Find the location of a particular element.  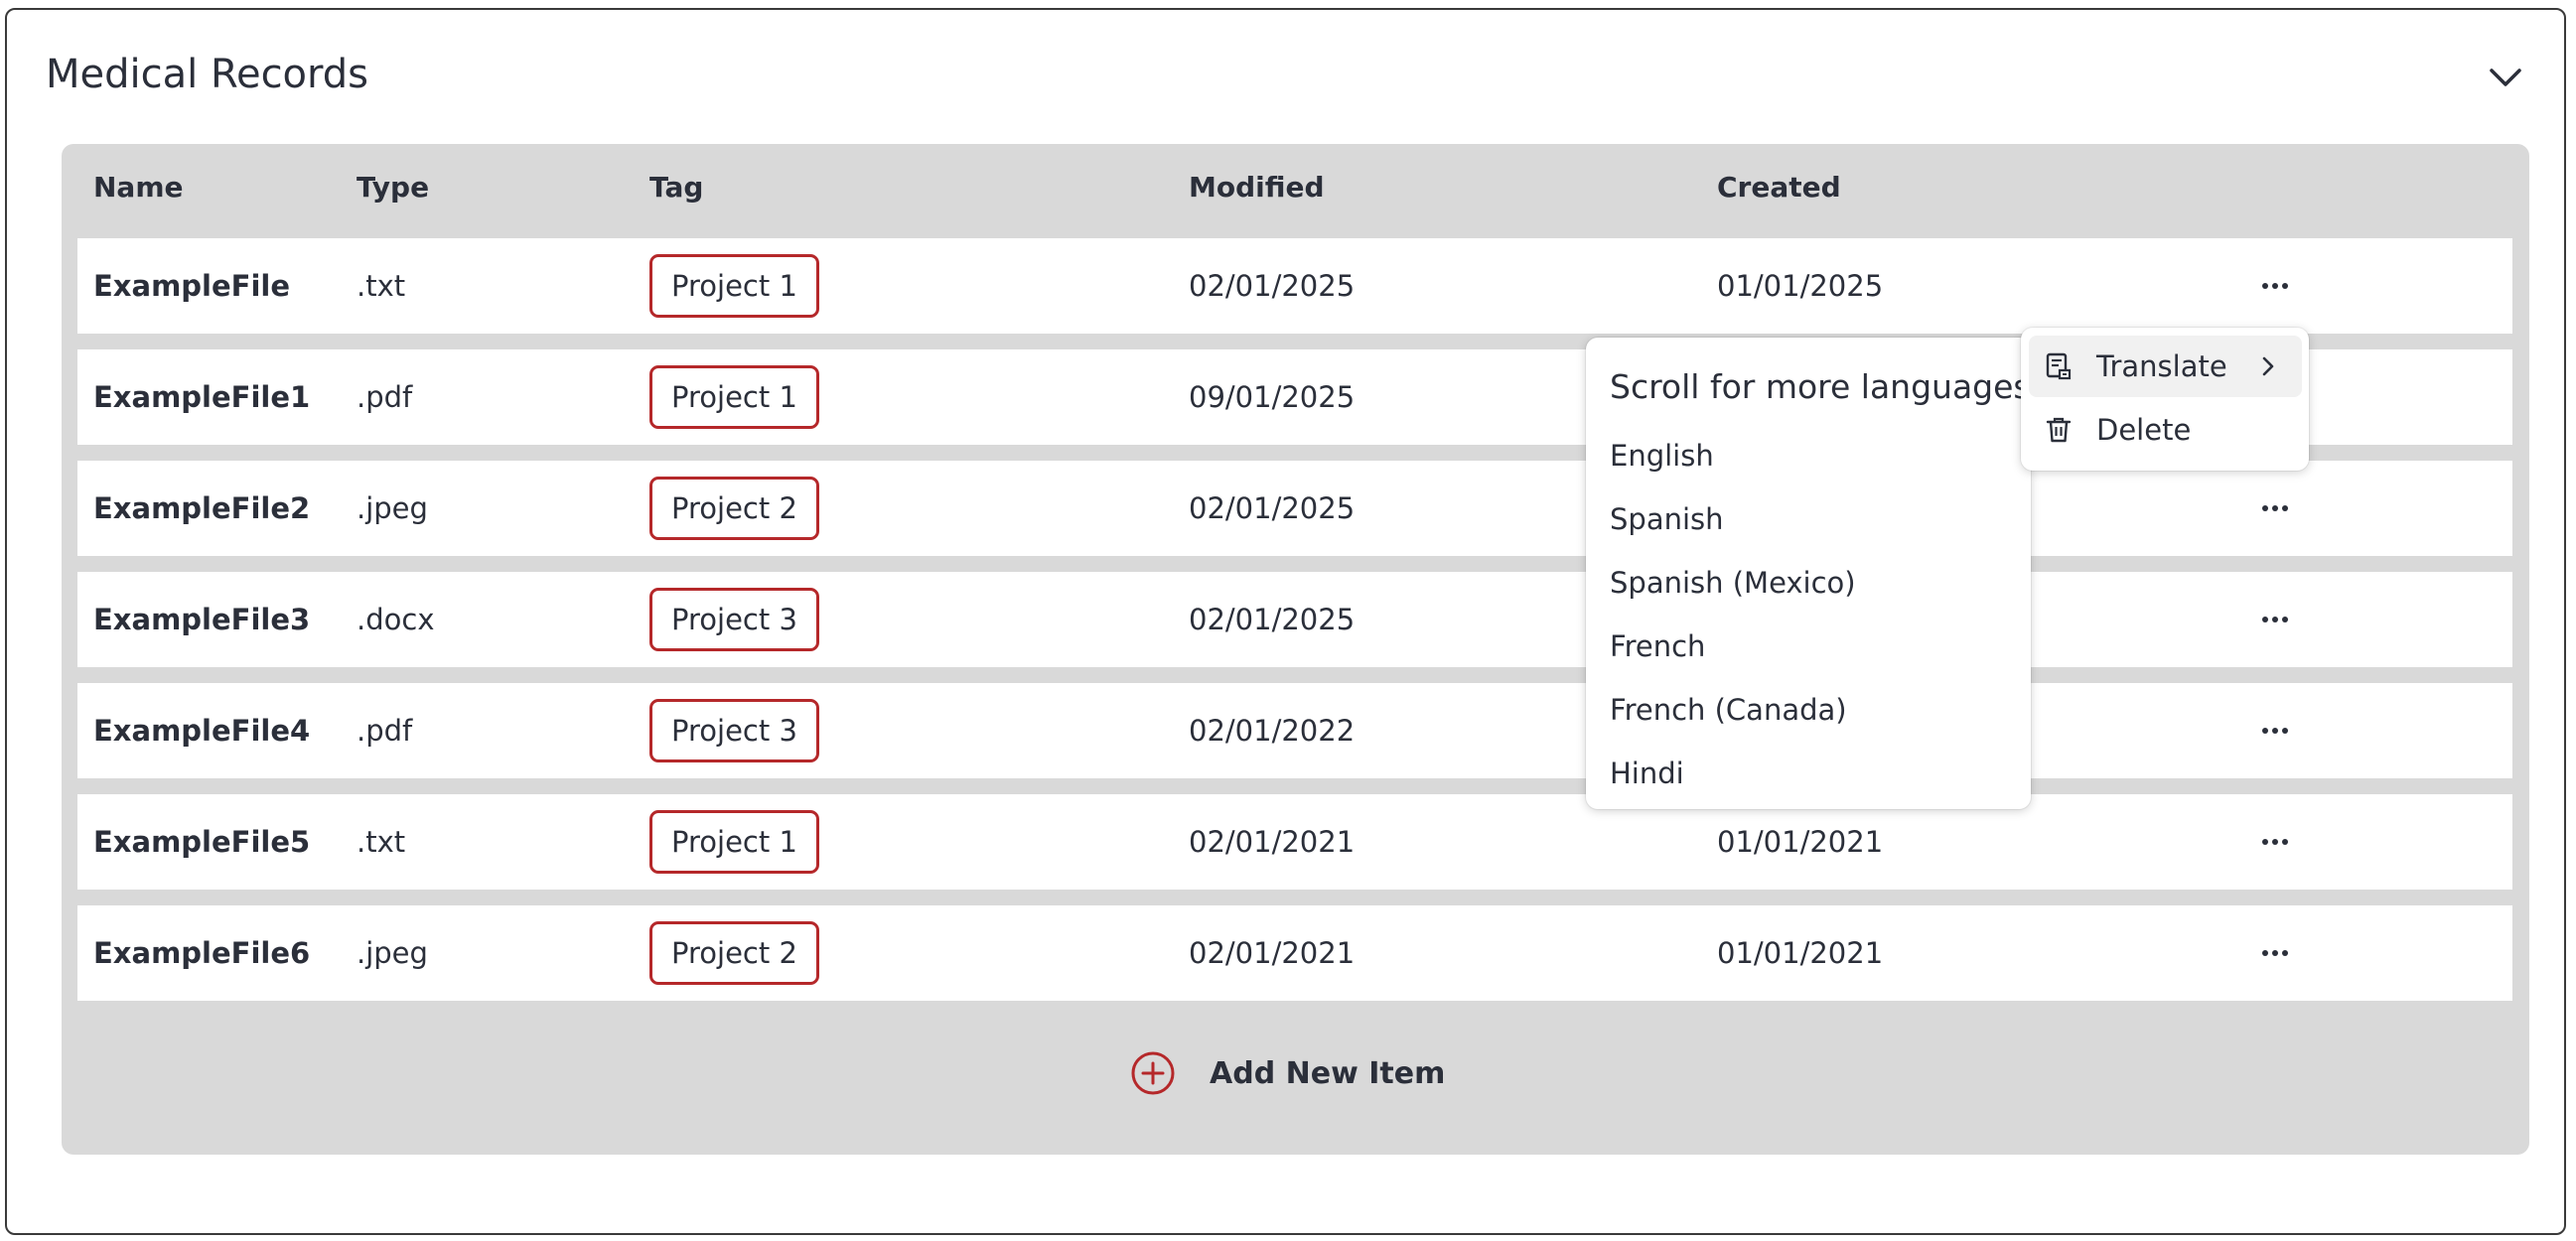

add-new-item-button: Add New Item is located at coordinates (1288, 1073).